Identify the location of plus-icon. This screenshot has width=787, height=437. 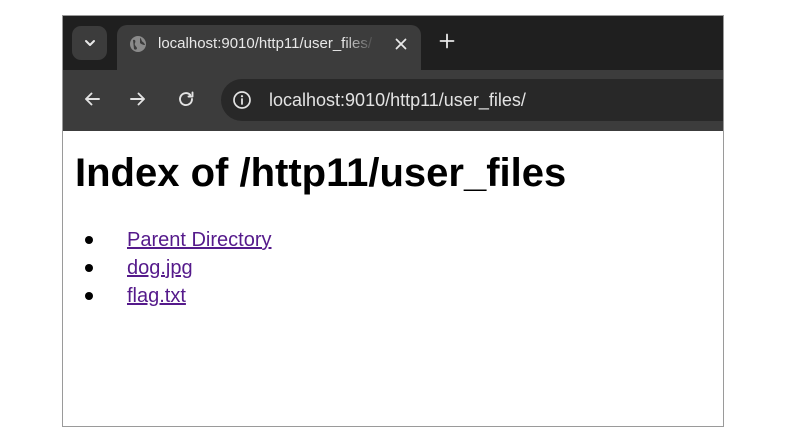
(447, 43).